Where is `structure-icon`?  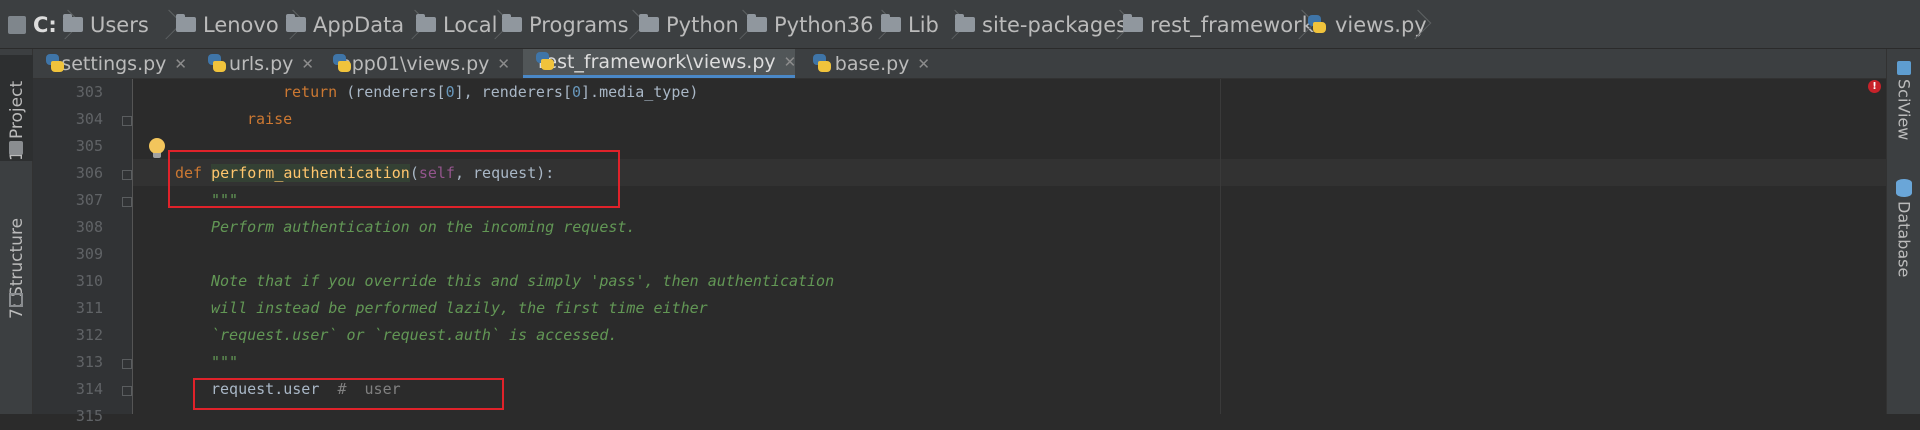
structure-icon is located at coordinates (16, 300).